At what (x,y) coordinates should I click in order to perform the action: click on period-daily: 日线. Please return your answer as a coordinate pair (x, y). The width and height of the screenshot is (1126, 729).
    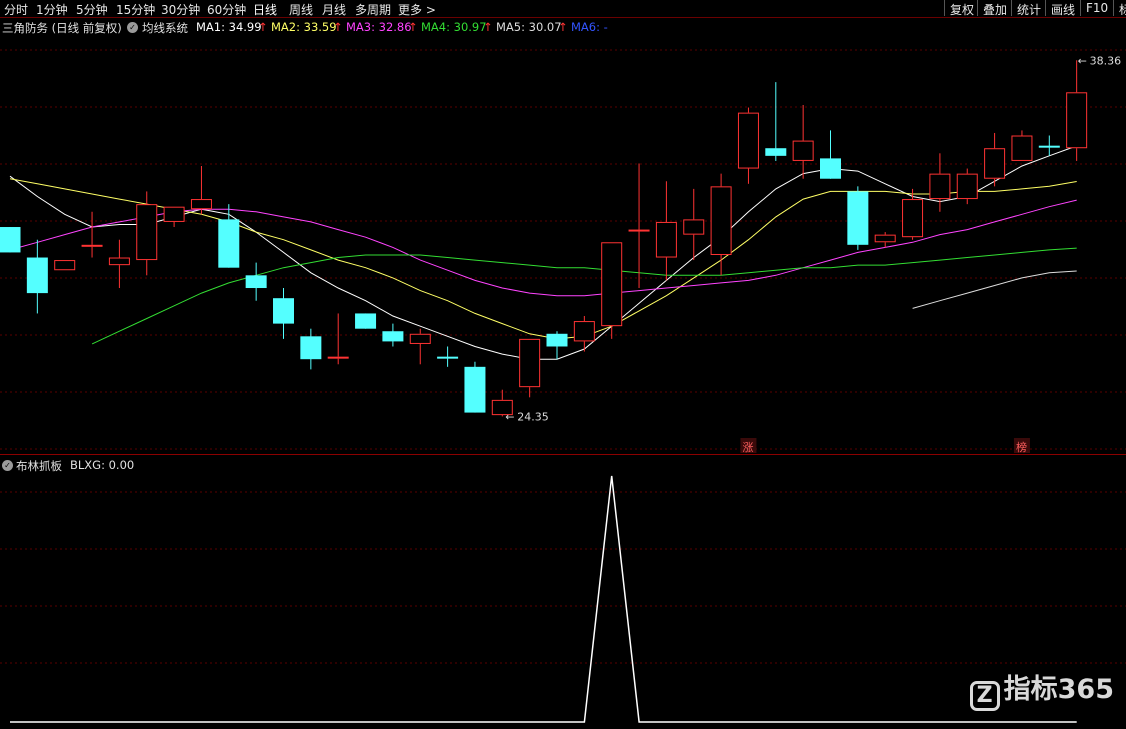
    Looking at the image, I should click on (265, 9).